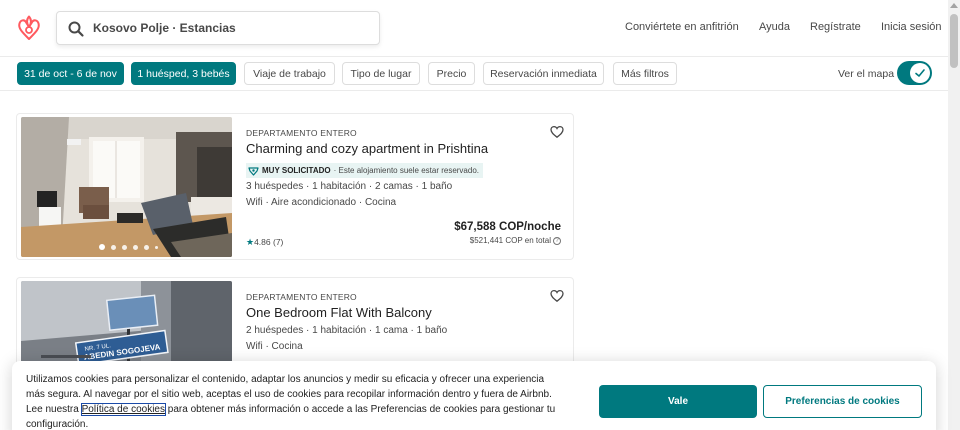 Image resolution: width=960 pixels, height=430 pixels. I want to click on filter-price-button: Precio, so click(451, 73).